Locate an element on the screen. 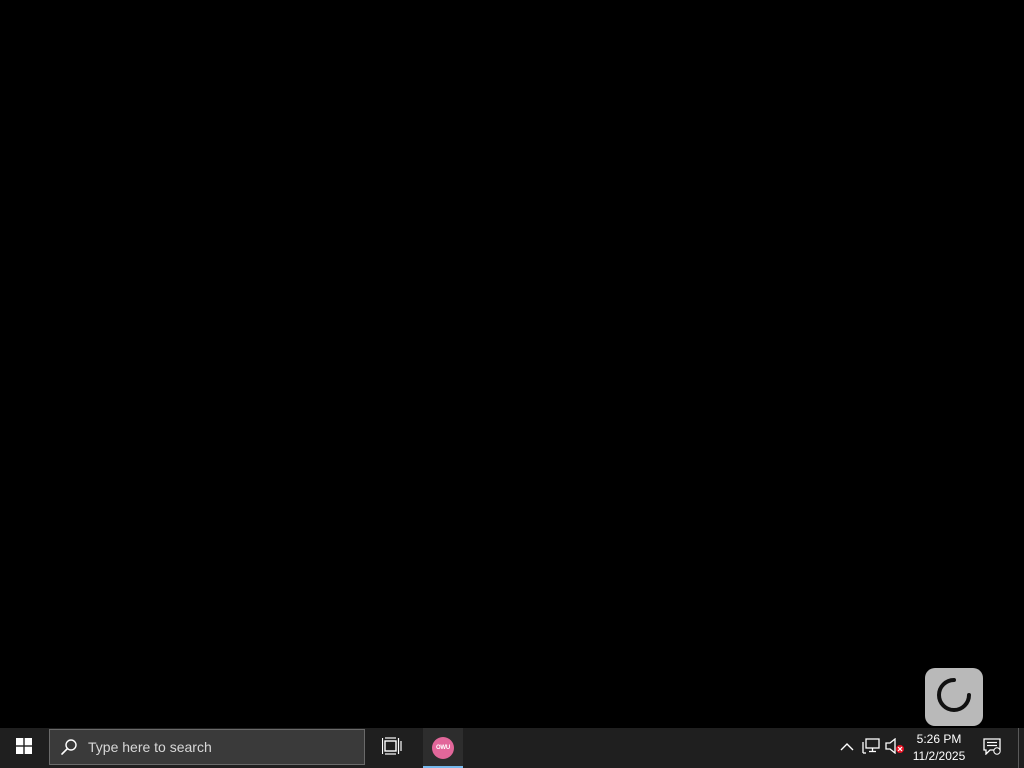  loading-indicator is located at coordinates (954, 697).